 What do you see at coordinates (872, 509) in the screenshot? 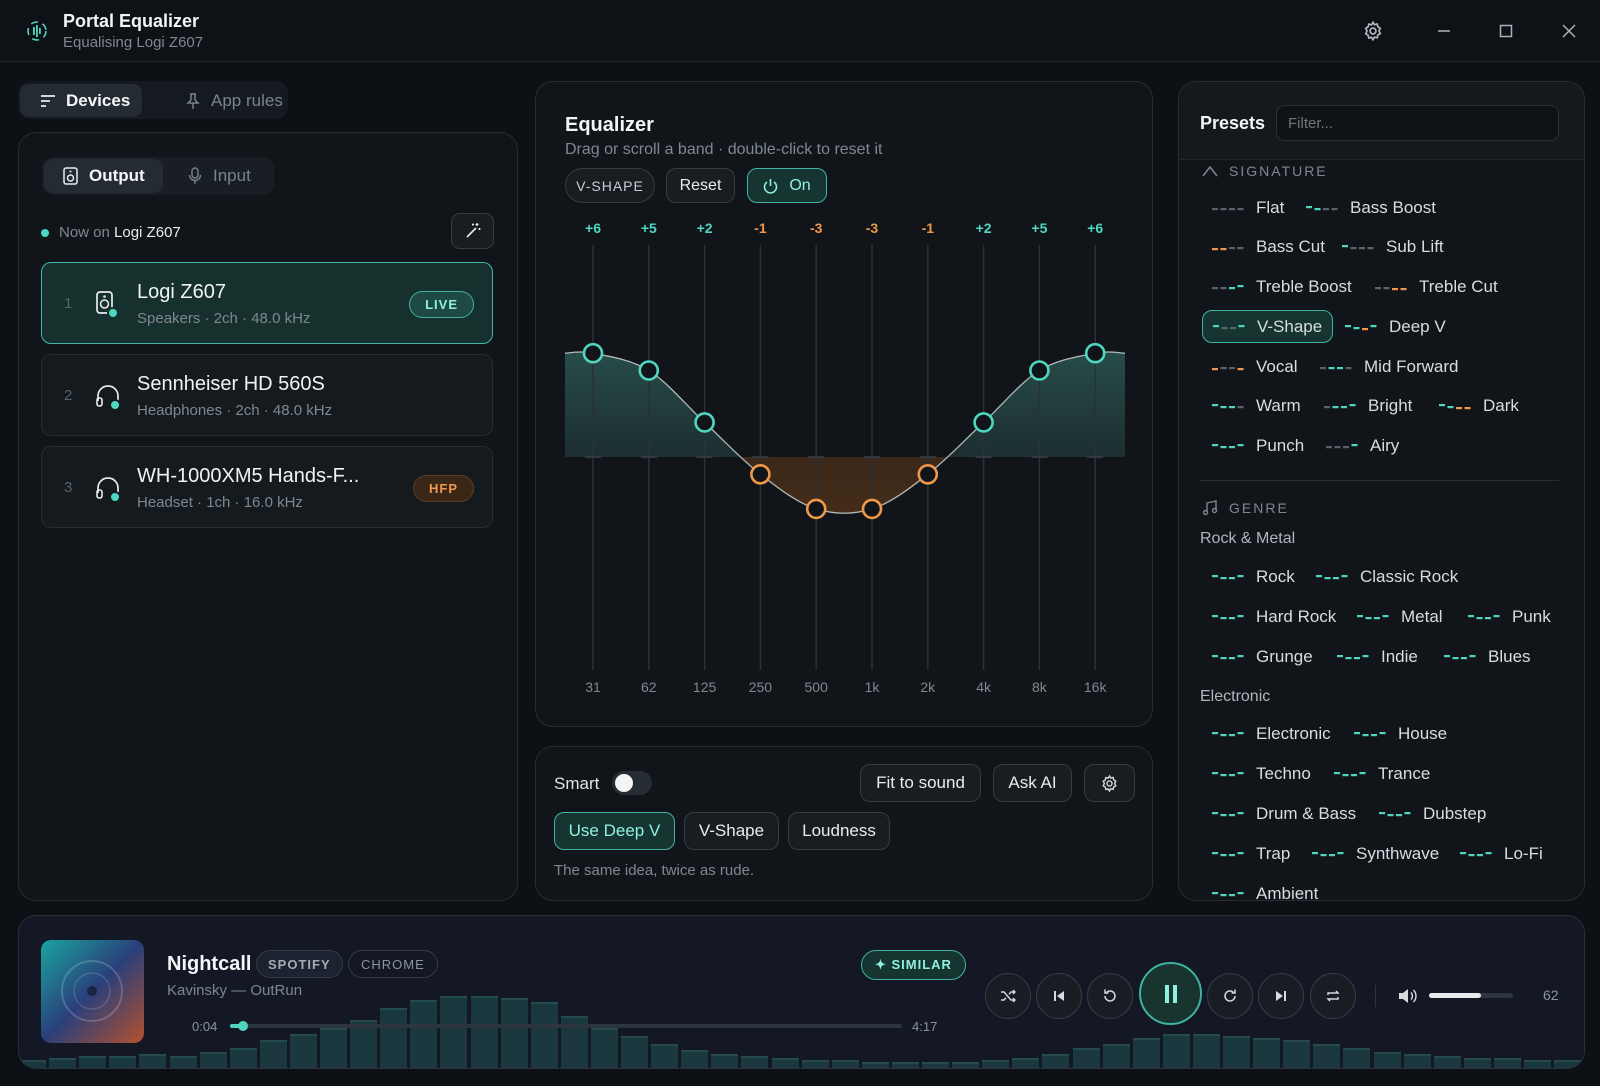
I see `band-handle-1k` at bounding box center [872, 509].